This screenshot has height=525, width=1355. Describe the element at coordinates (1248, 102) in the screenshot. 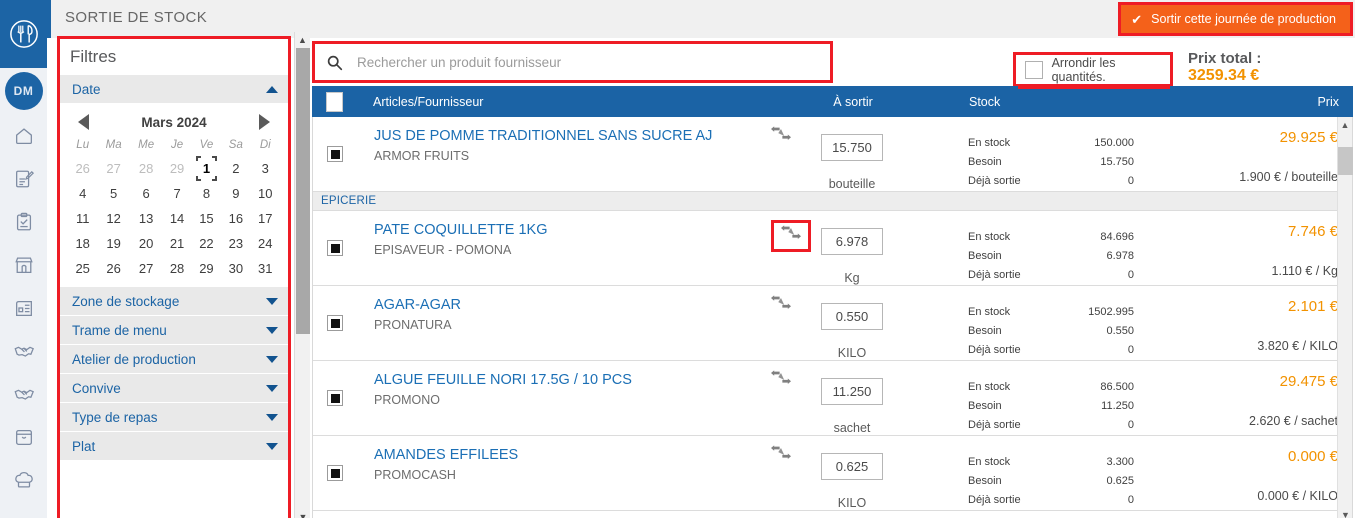

I see `column-header-prix: Prix` at that location.